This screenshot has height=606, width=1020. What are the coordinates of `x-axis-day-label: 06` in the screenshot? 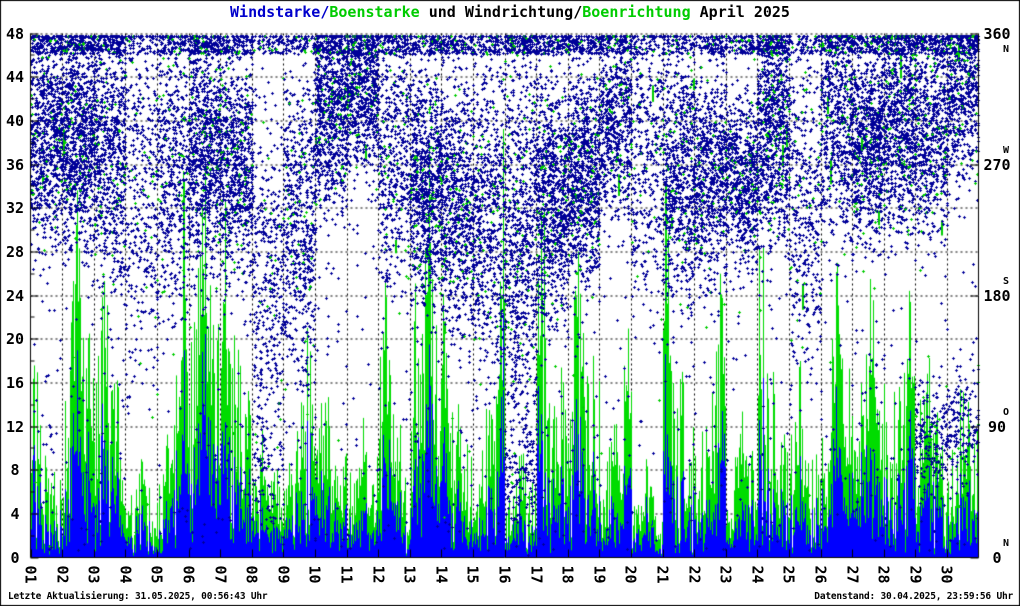 It's located at (188, 574).